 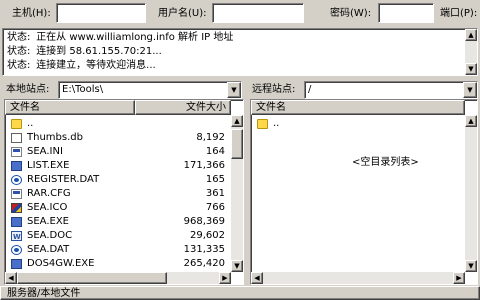 I want to click on file-name: SEA.EXE, so click(x=48, y=221).